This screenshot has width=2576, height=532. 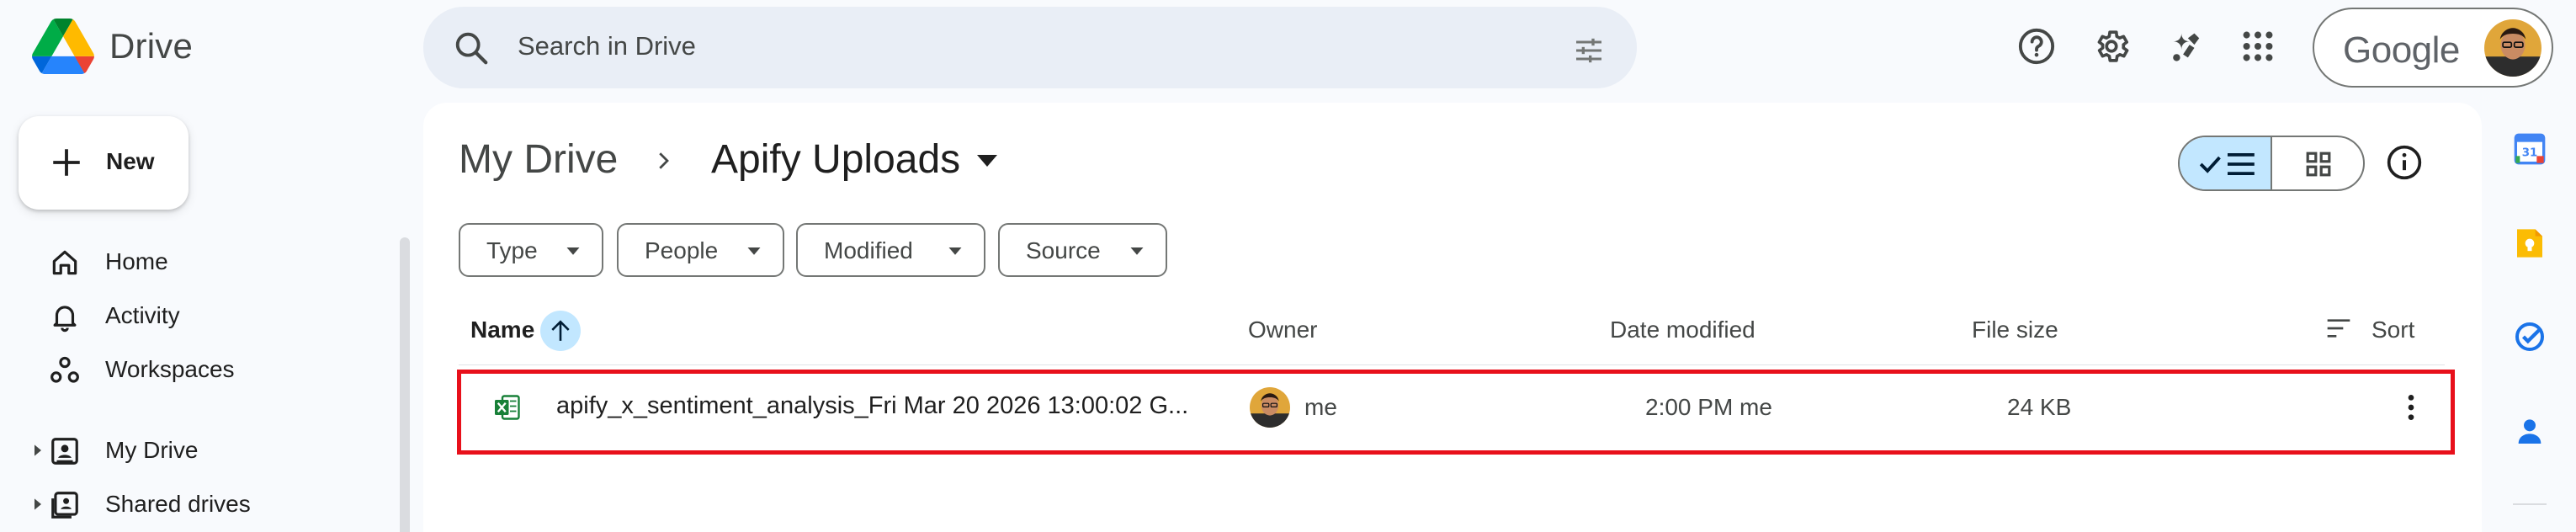 I want to click on workspaces-icon, so click(x=64, y=370).